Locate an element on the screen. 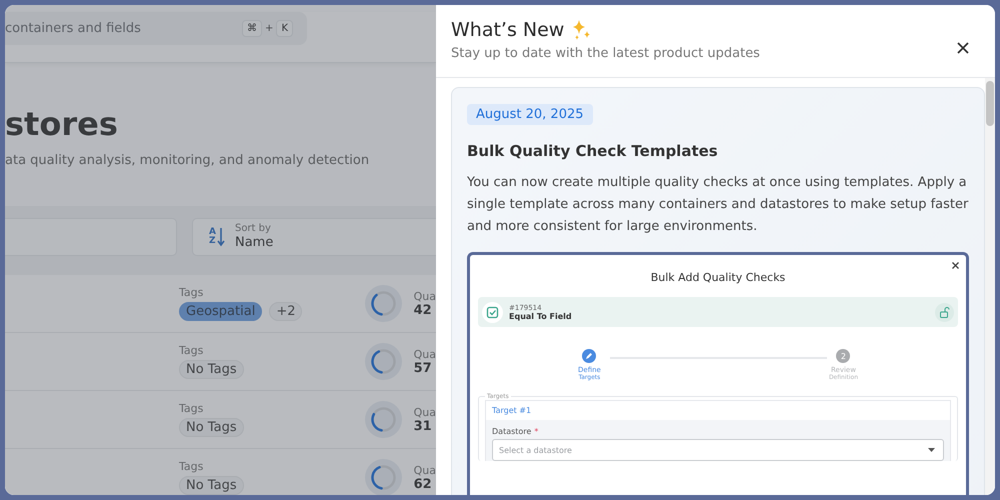 The image size is (1000, 500). scrollbar is located at coordinates (990, 286).